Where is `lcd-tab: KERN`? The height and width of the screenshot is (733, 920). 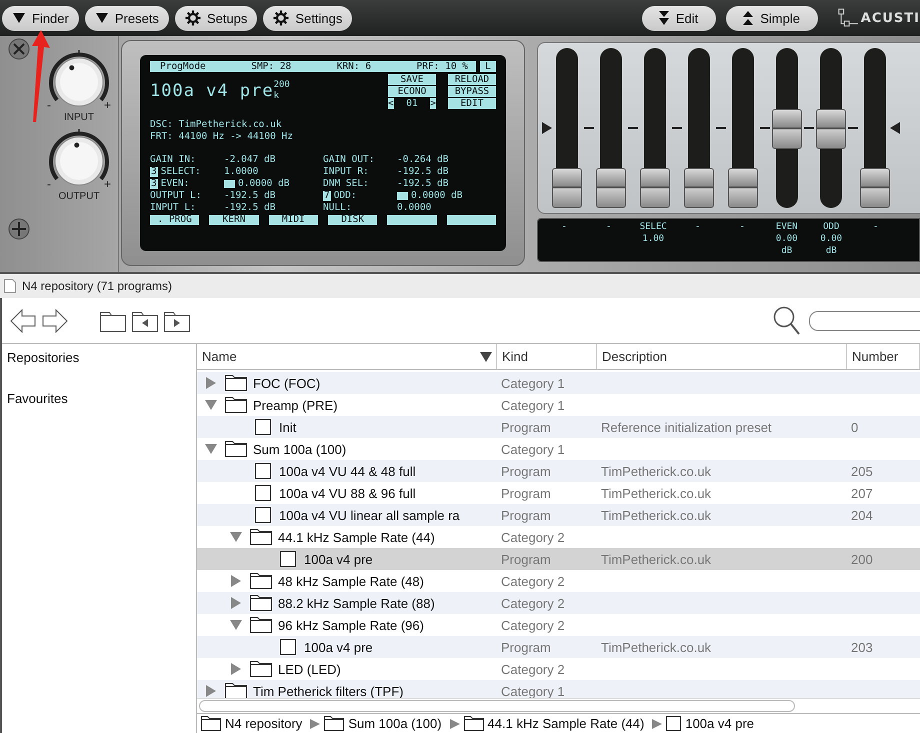 lcd-tab: KERN is located at coordinates (234, 220).